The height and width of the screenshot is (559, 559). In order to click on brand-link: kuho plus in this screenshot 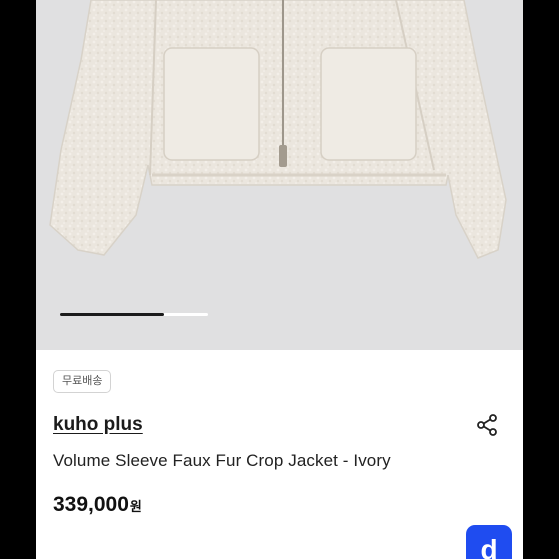, I will do `click(98, 425)`.